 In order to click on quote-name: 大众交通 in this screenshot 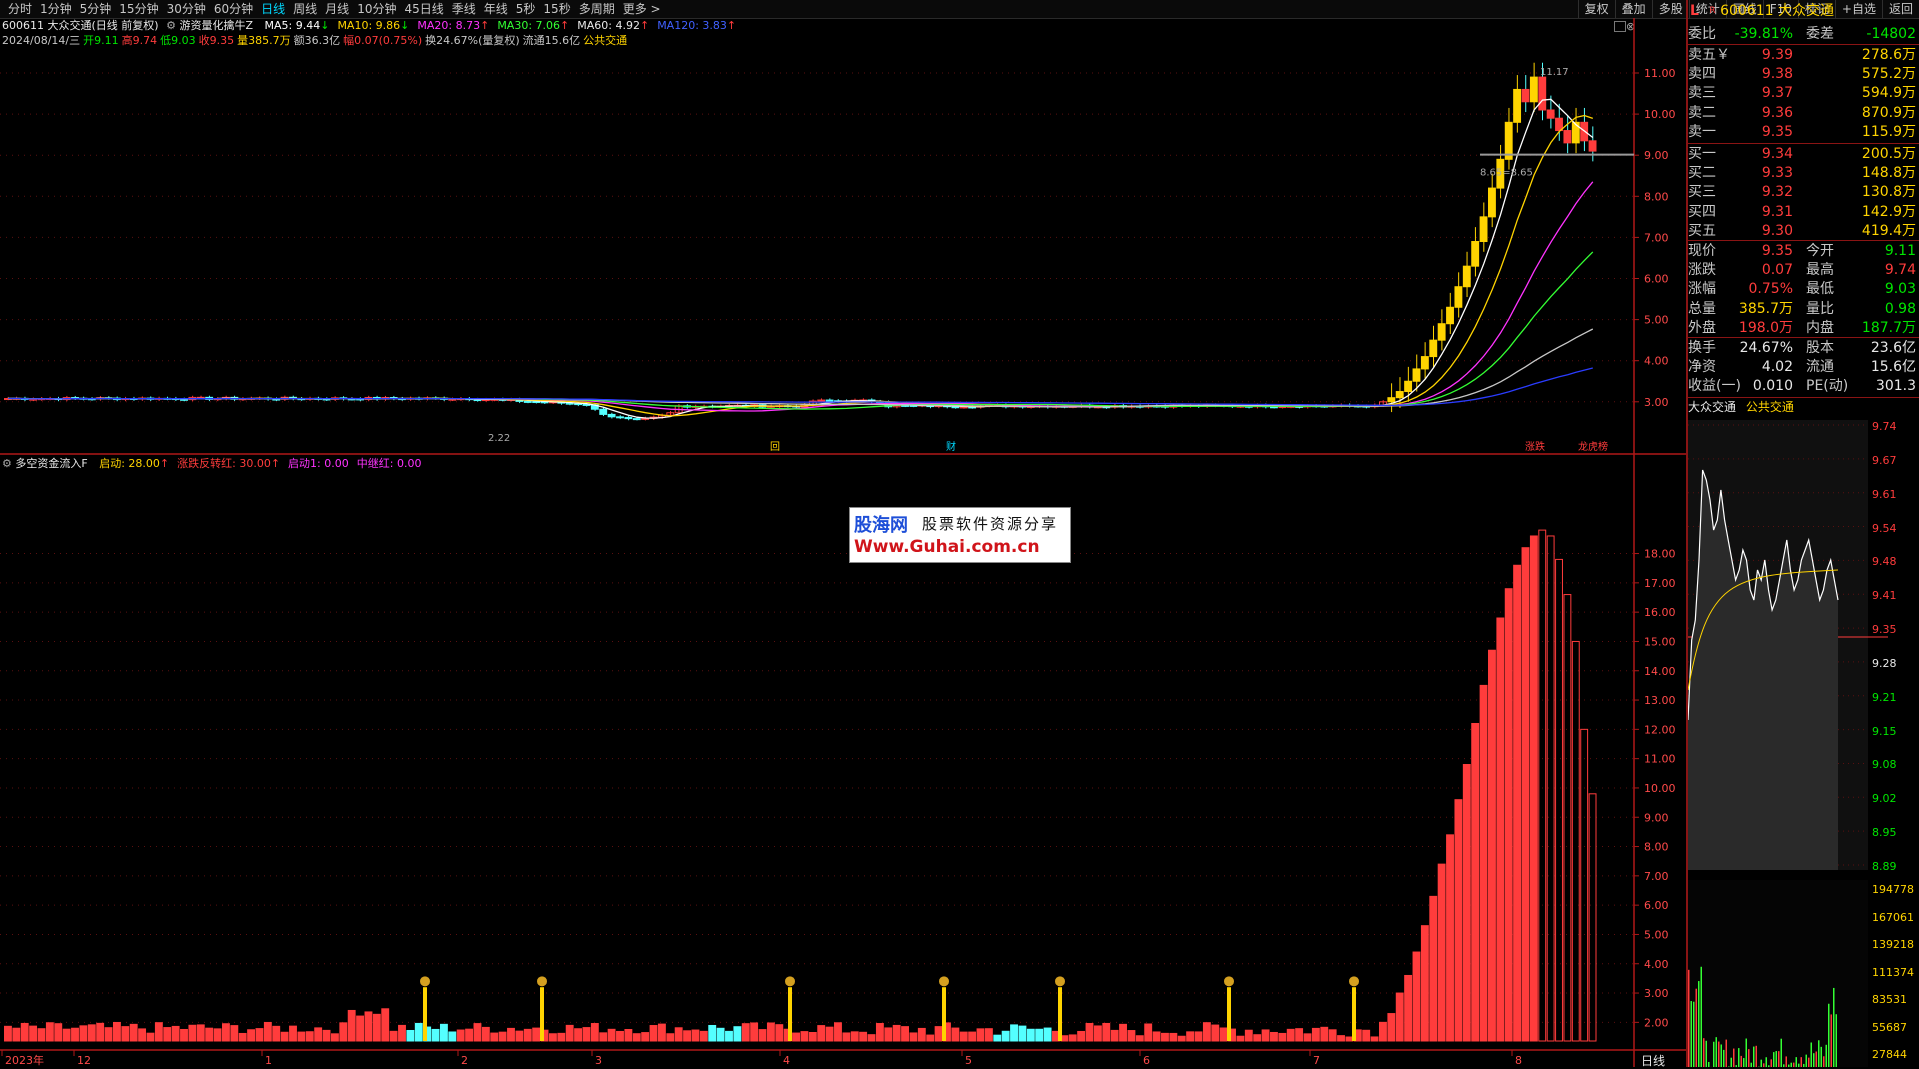, I will do `click(1806, 11)`.